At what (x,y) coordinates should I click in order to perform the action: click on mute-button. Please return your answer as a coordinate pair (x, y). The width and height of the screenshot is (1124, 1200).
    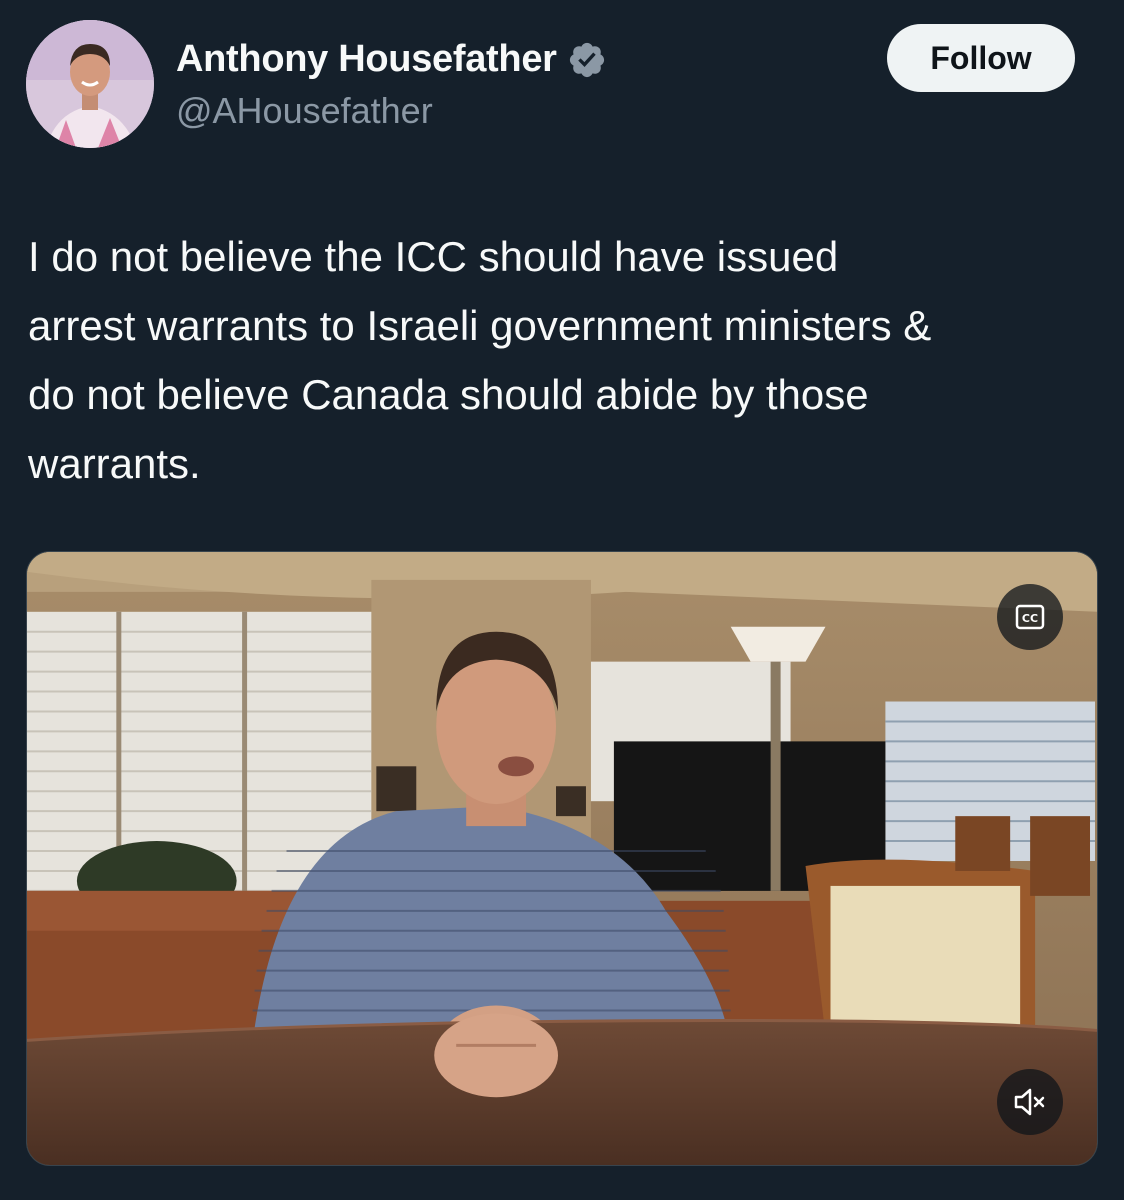
    Looking at the image, I should click on (1030, 1102).